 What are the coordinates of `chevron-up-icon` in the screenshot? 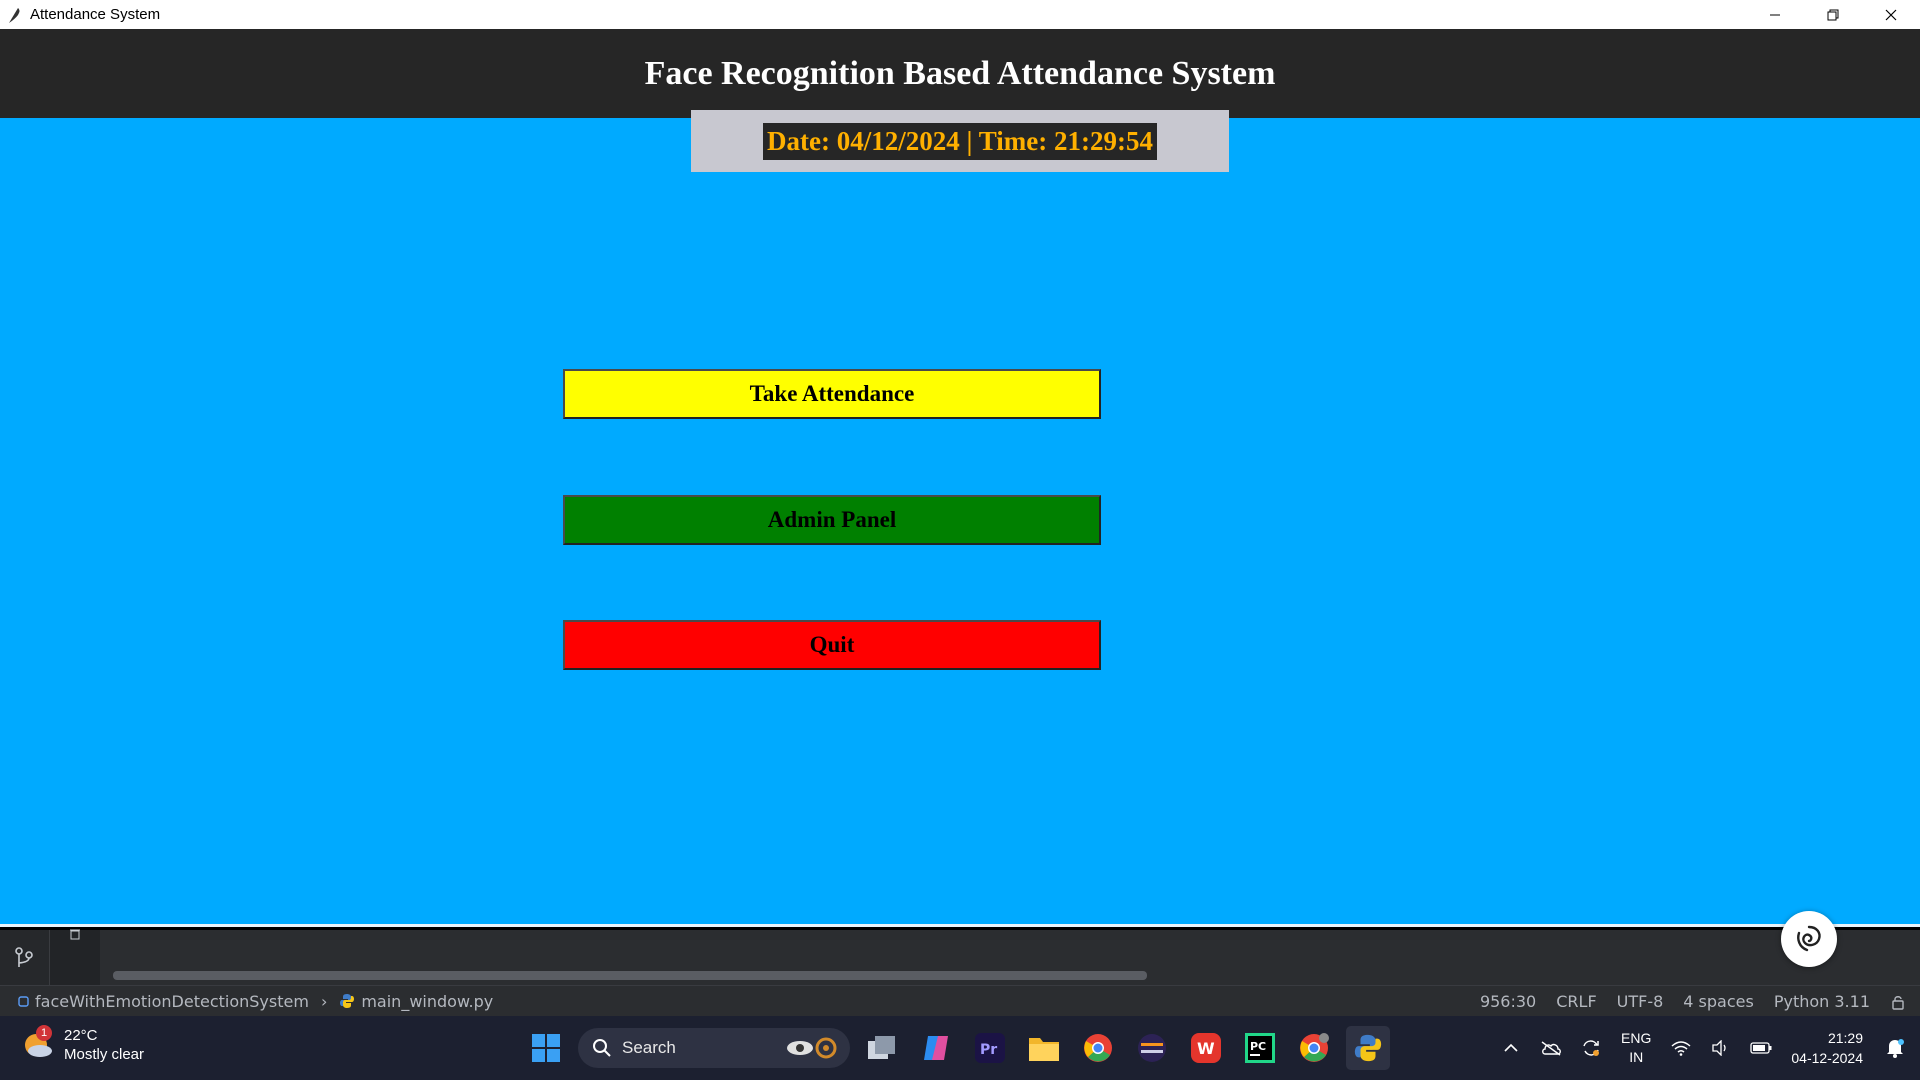 It's located at (1511, 1047).